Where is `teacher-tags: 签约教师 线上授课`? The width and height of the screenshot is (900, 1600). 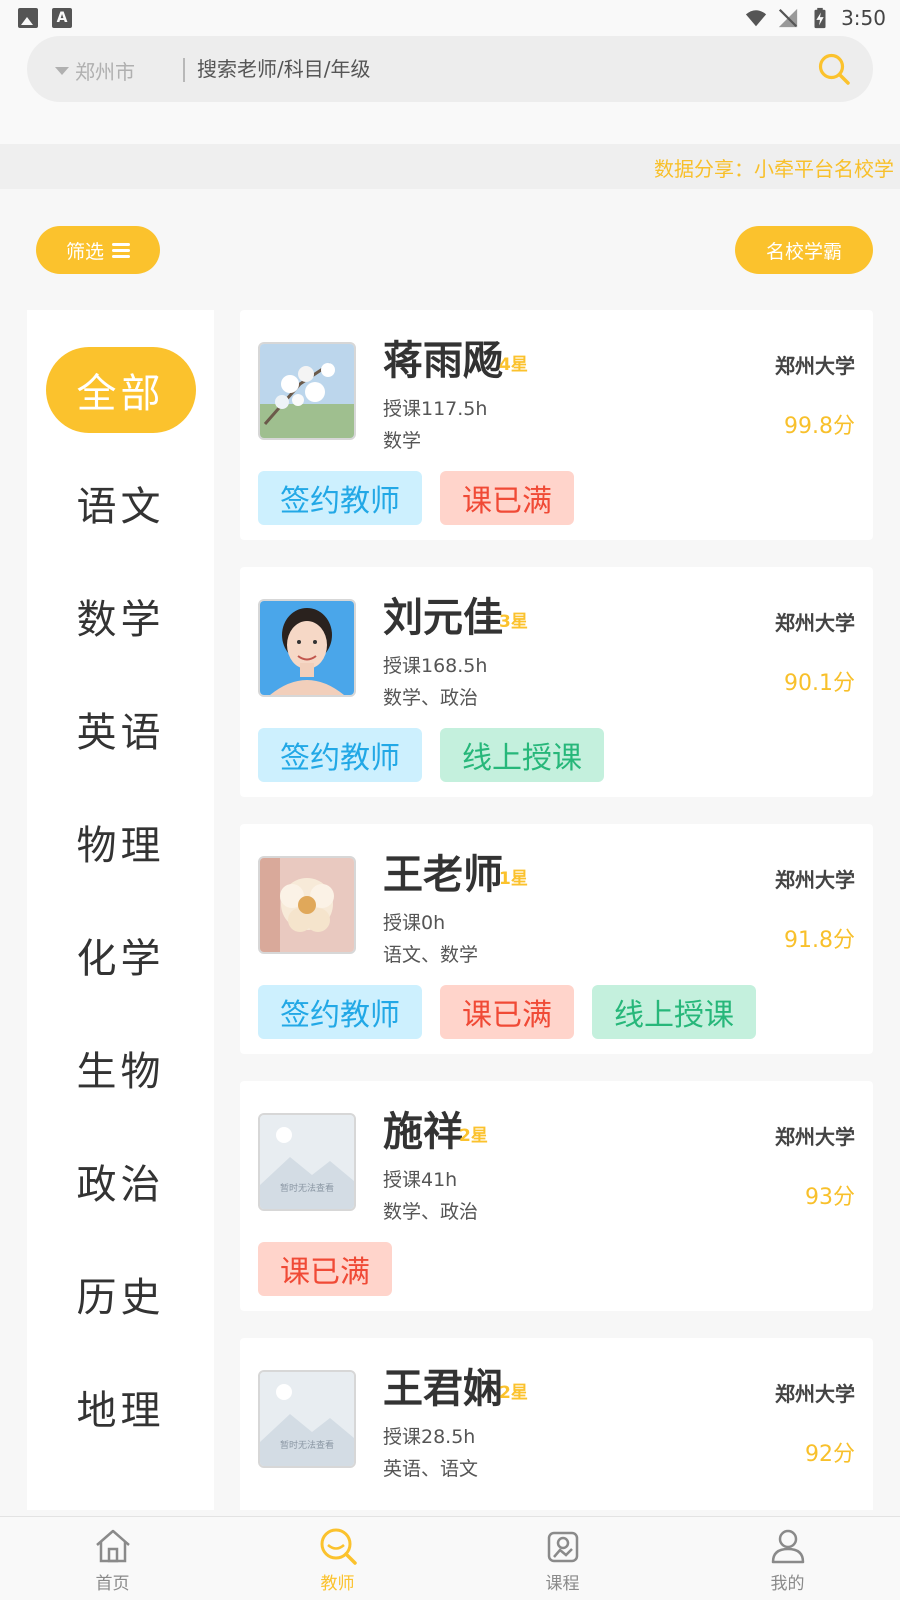 teacher-tags: 签约教师 线上授课 is located at coordinates (431, 755).